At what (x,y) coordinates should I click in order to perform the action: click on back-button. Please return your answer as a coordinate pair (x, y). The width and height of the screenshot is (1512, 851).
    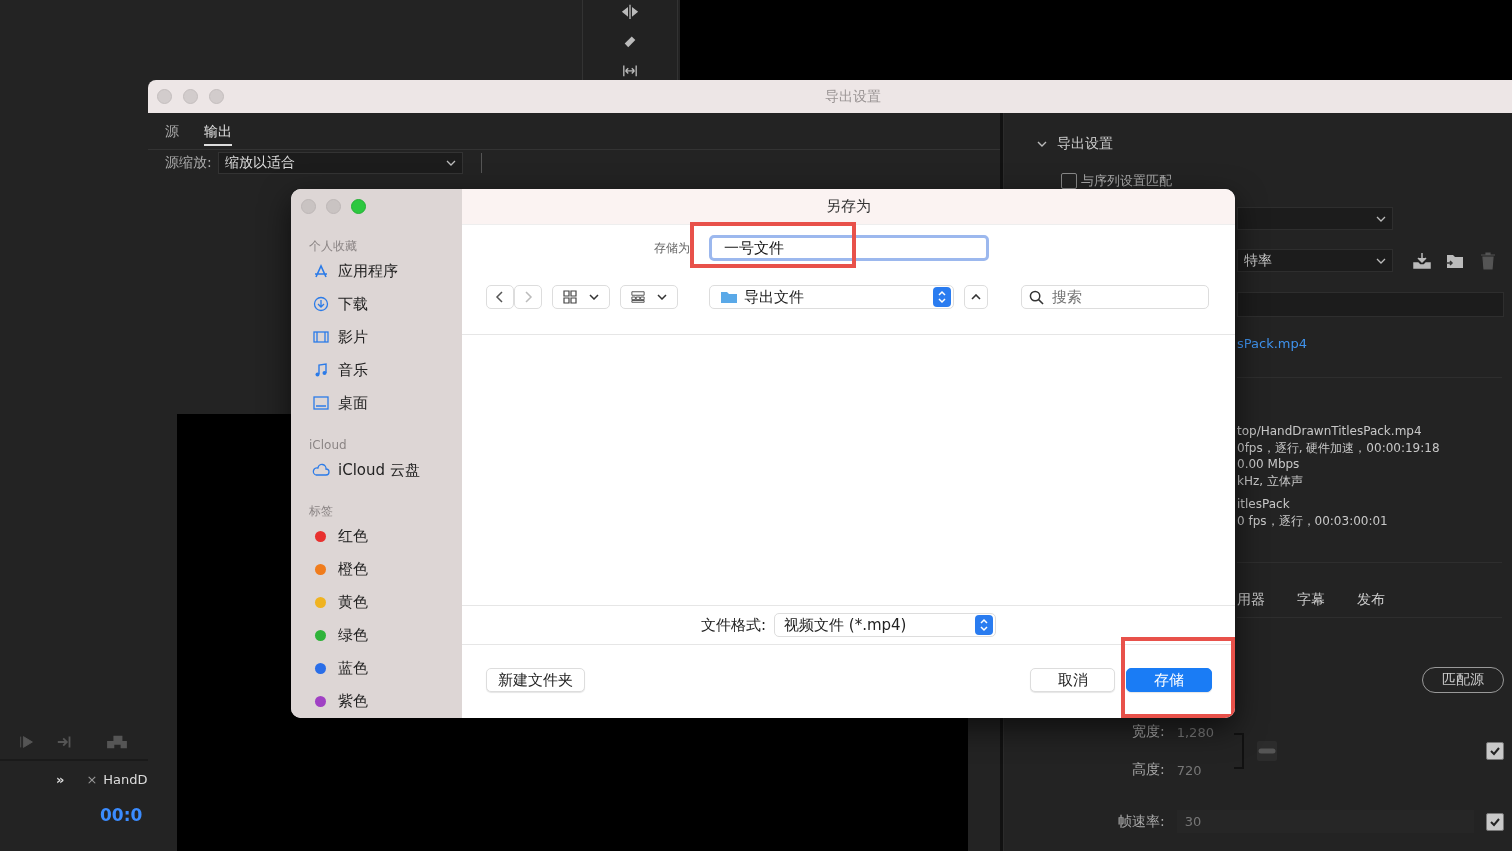
    Looking at the image, I should click on (500, 297).